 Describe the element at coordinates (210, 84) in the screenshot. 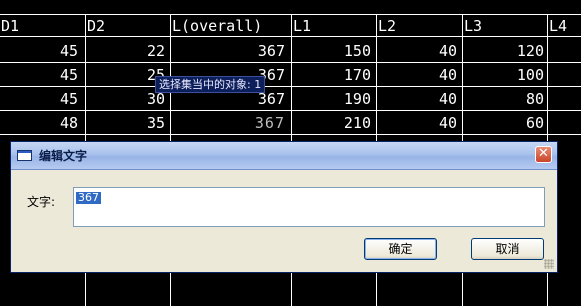

I see `selection-tooltip: 选择集当中的对象: 1` at that location.